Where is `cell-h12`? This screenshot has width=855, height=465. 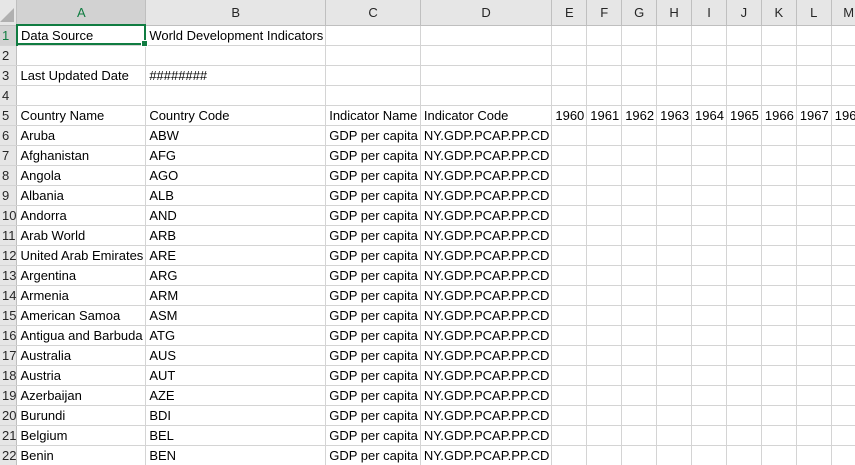 cell-h12 is located at coordinates (674, 255).